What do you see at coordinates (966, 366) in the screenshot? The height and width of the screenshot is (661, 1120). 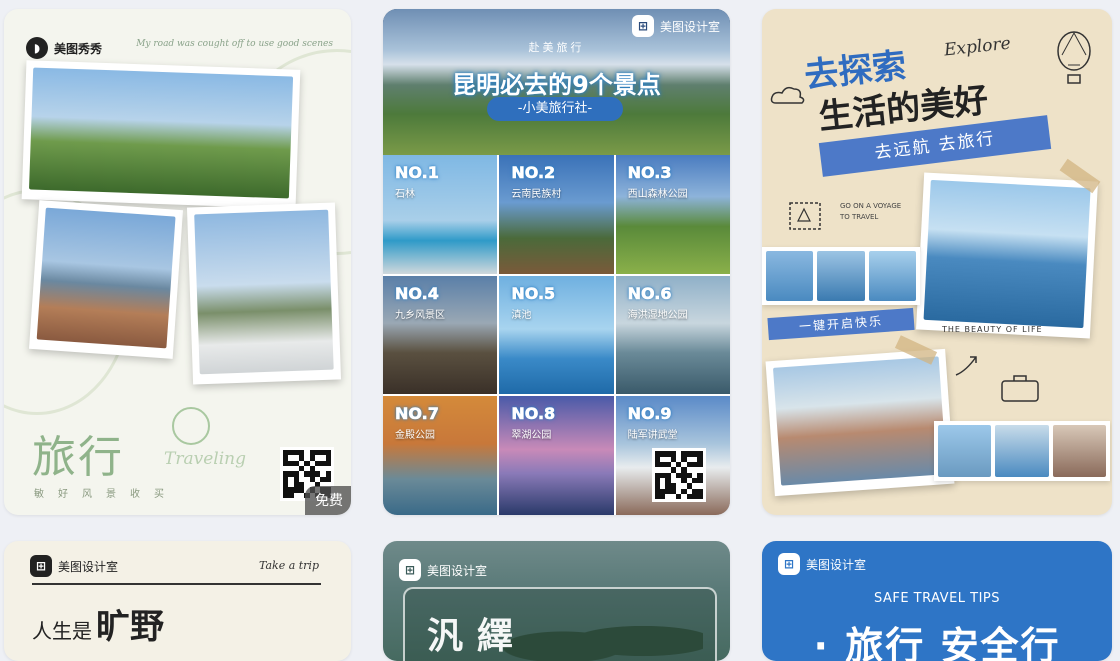 I see `arrow-doodle-icon` at bounding box center [966, 366].